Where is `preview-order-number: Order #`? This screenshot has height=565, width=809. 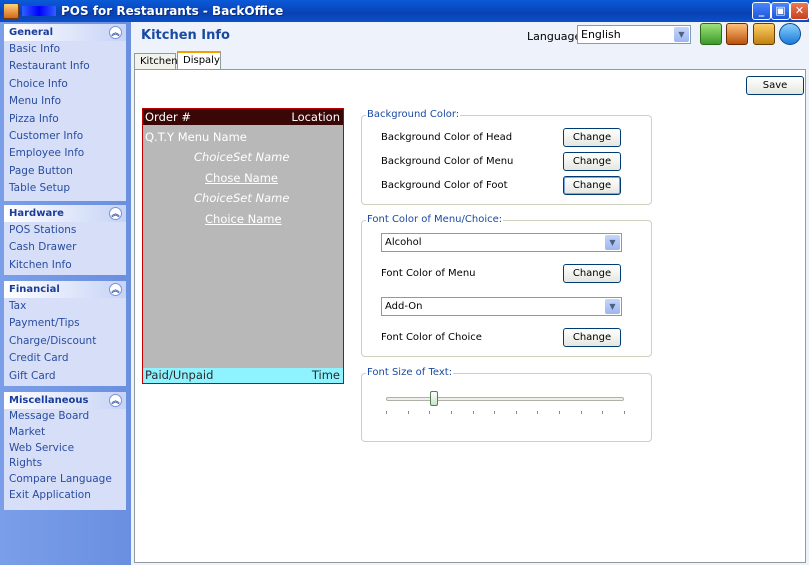
preview-order-number: Order # is located at coordinates (168, 117).